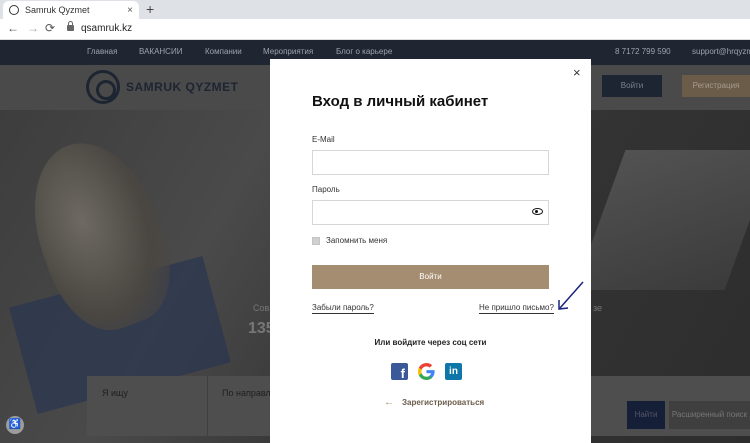  Describe the element at coordinates (207, 406) in the screenshot. I see `search-divider` at that location.